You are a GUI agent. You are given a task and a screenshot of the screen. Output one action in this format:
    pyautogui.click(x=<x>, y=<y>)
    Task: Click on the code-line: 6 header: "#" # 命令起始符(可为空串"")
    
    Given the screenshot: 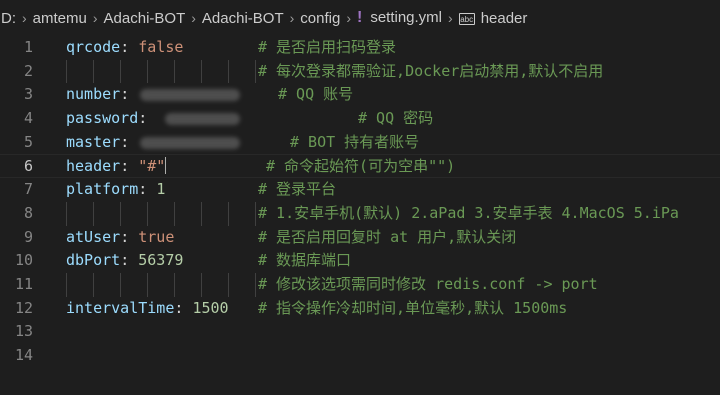 What is the action you would take?
    pyautogui.click(x=360, y=166)
    